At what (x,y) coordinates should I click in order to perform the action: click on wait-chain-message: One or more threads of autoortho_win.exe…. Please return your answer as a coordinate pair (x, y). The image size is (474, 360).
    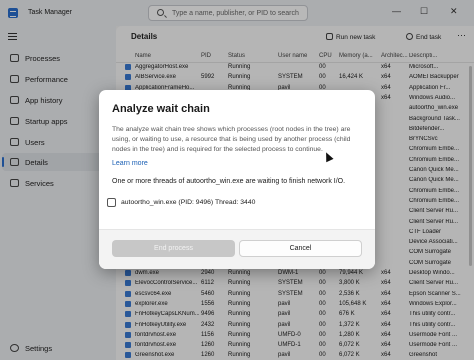
    Looking at the image, I should click on (229, 181).